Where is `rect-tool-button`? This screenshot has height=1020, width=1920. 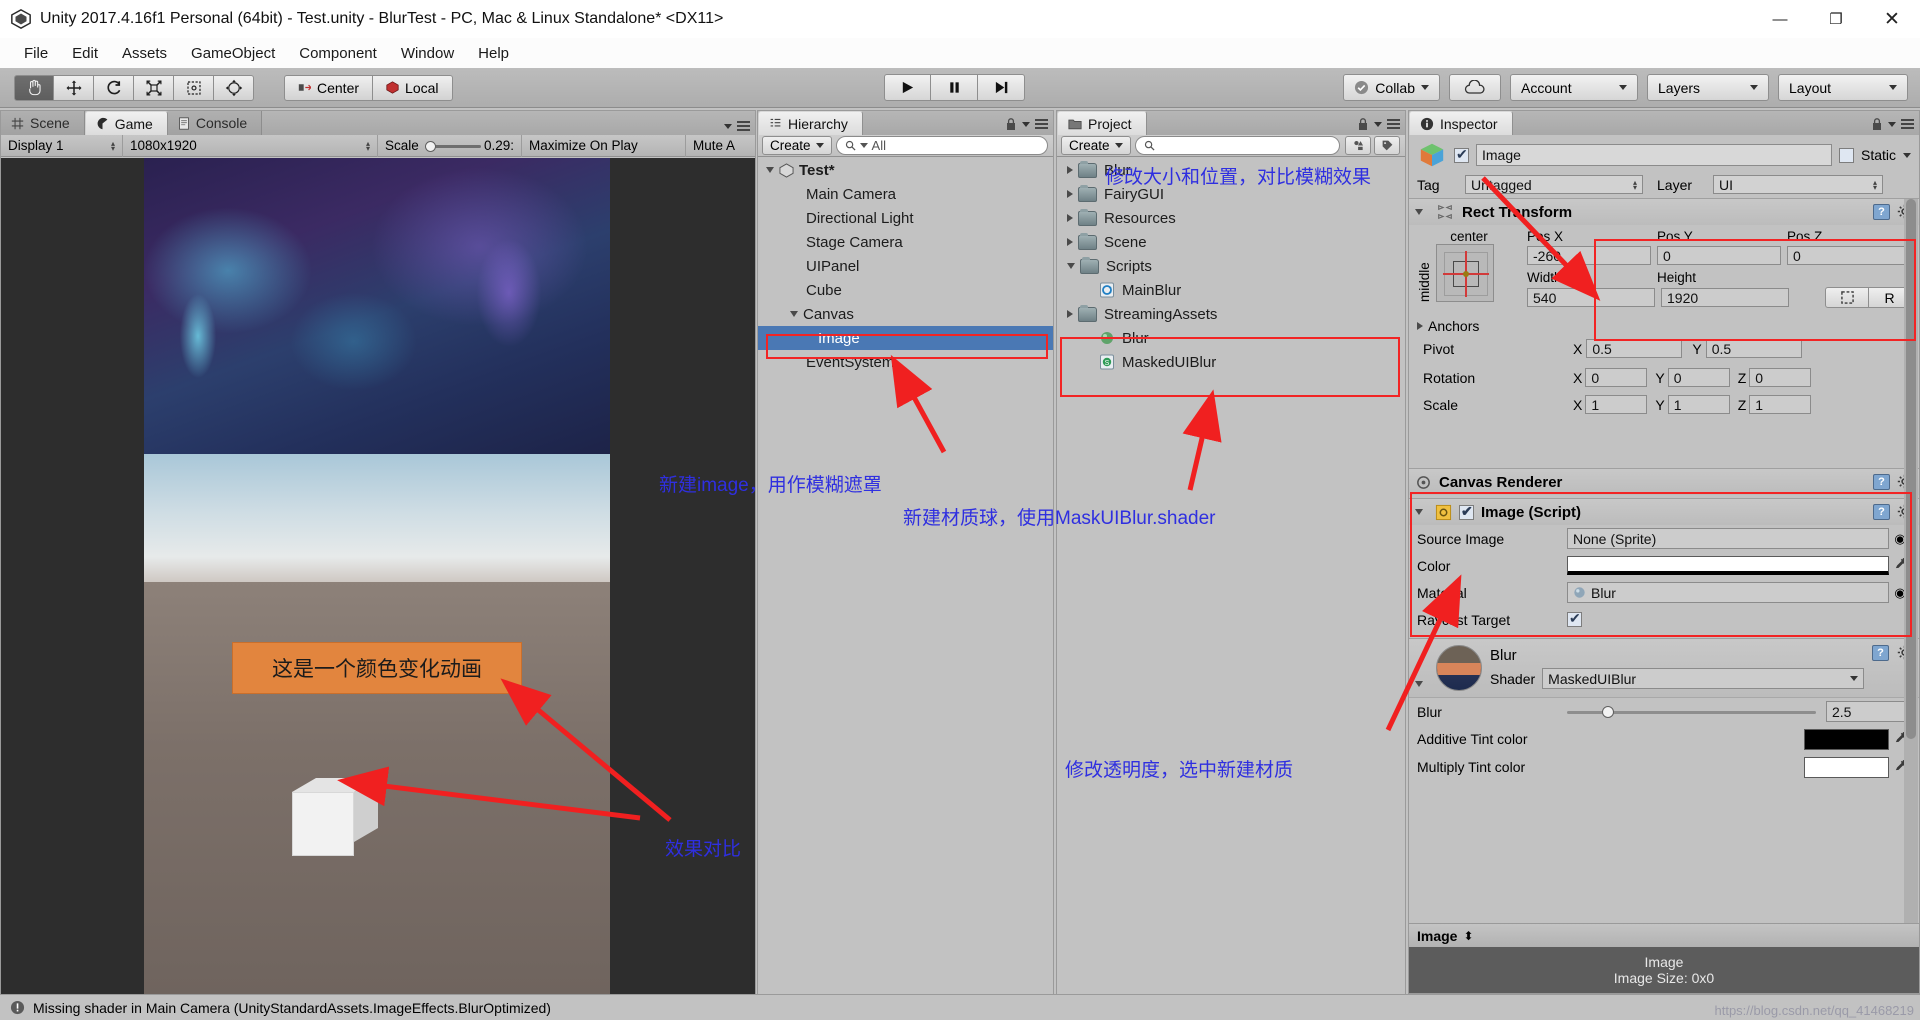 rect-tool-button is located at coordinates (194, 87).